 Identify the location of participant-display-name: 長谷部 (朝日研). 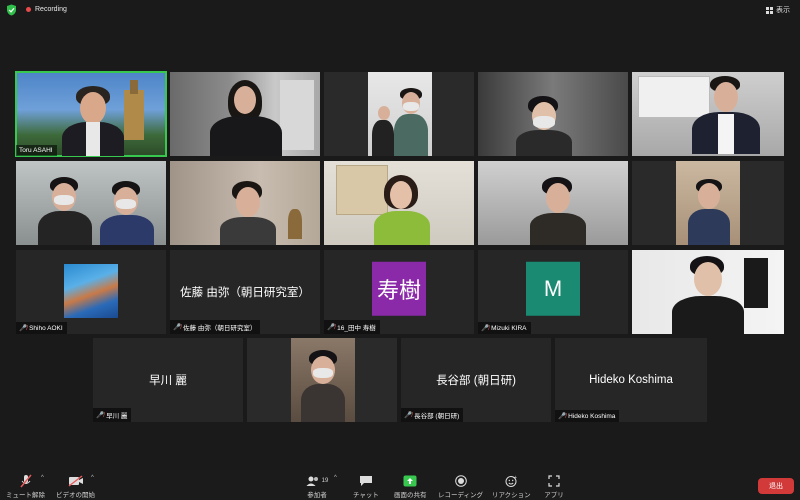
(476, 381).